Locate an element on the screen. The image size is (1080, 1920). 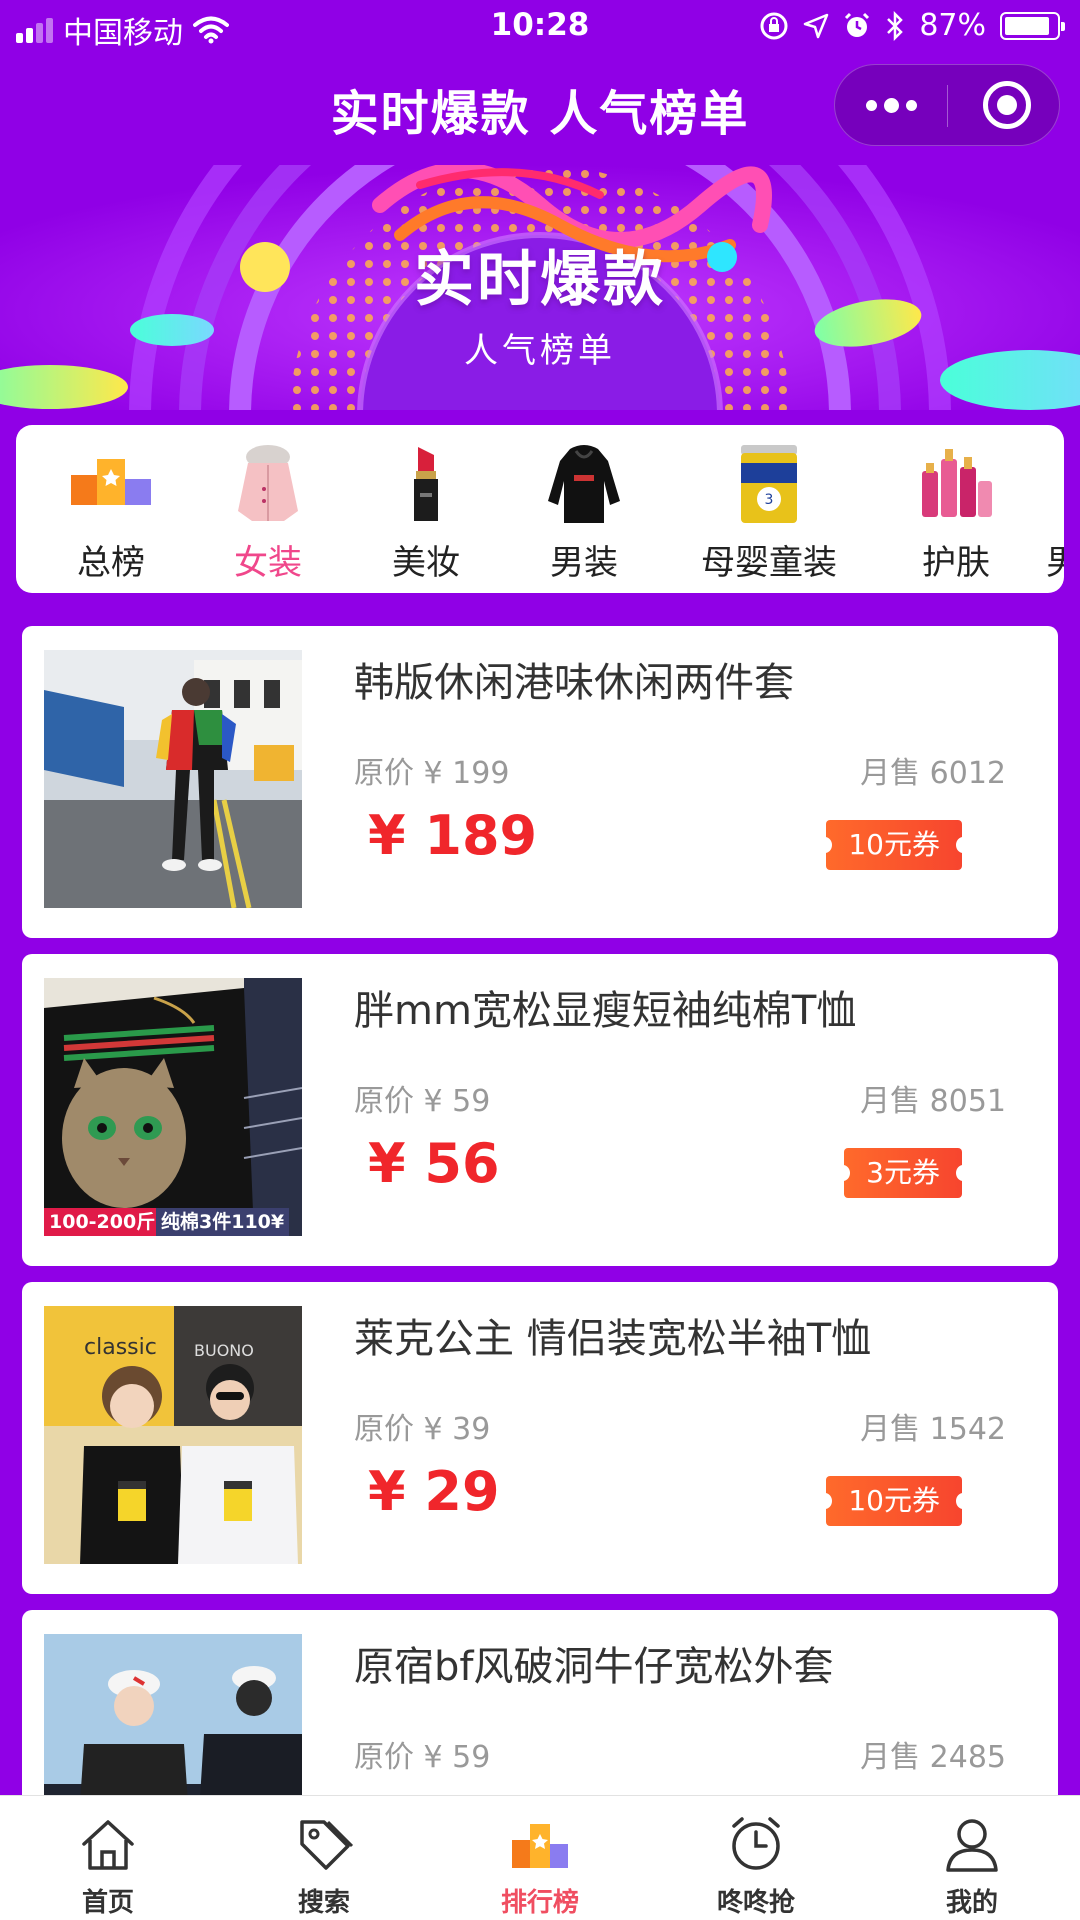
lipstick-icon is located at coordinates (426, 484).